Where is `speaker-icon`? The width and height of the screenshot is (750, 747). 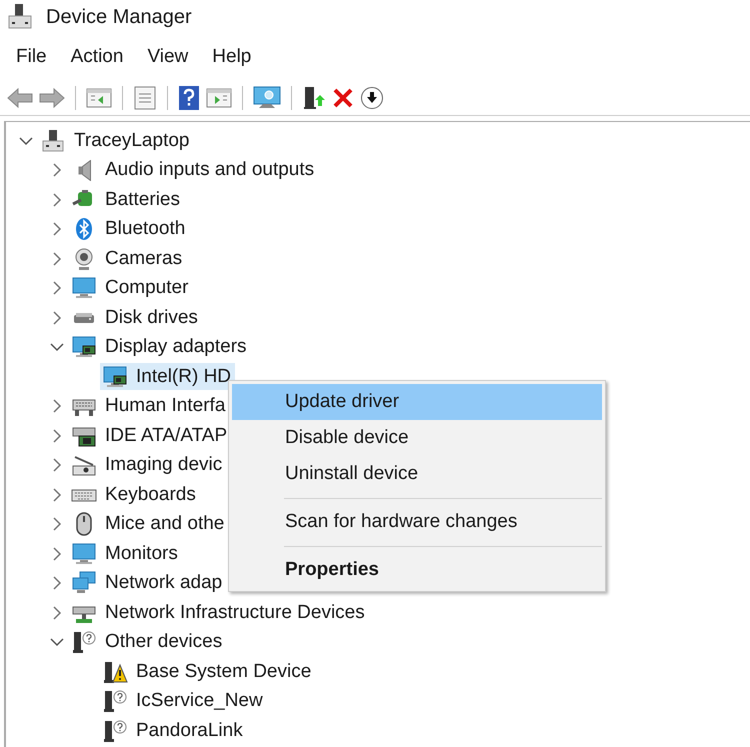
speaker-icon is located at coordinates (84, 170).